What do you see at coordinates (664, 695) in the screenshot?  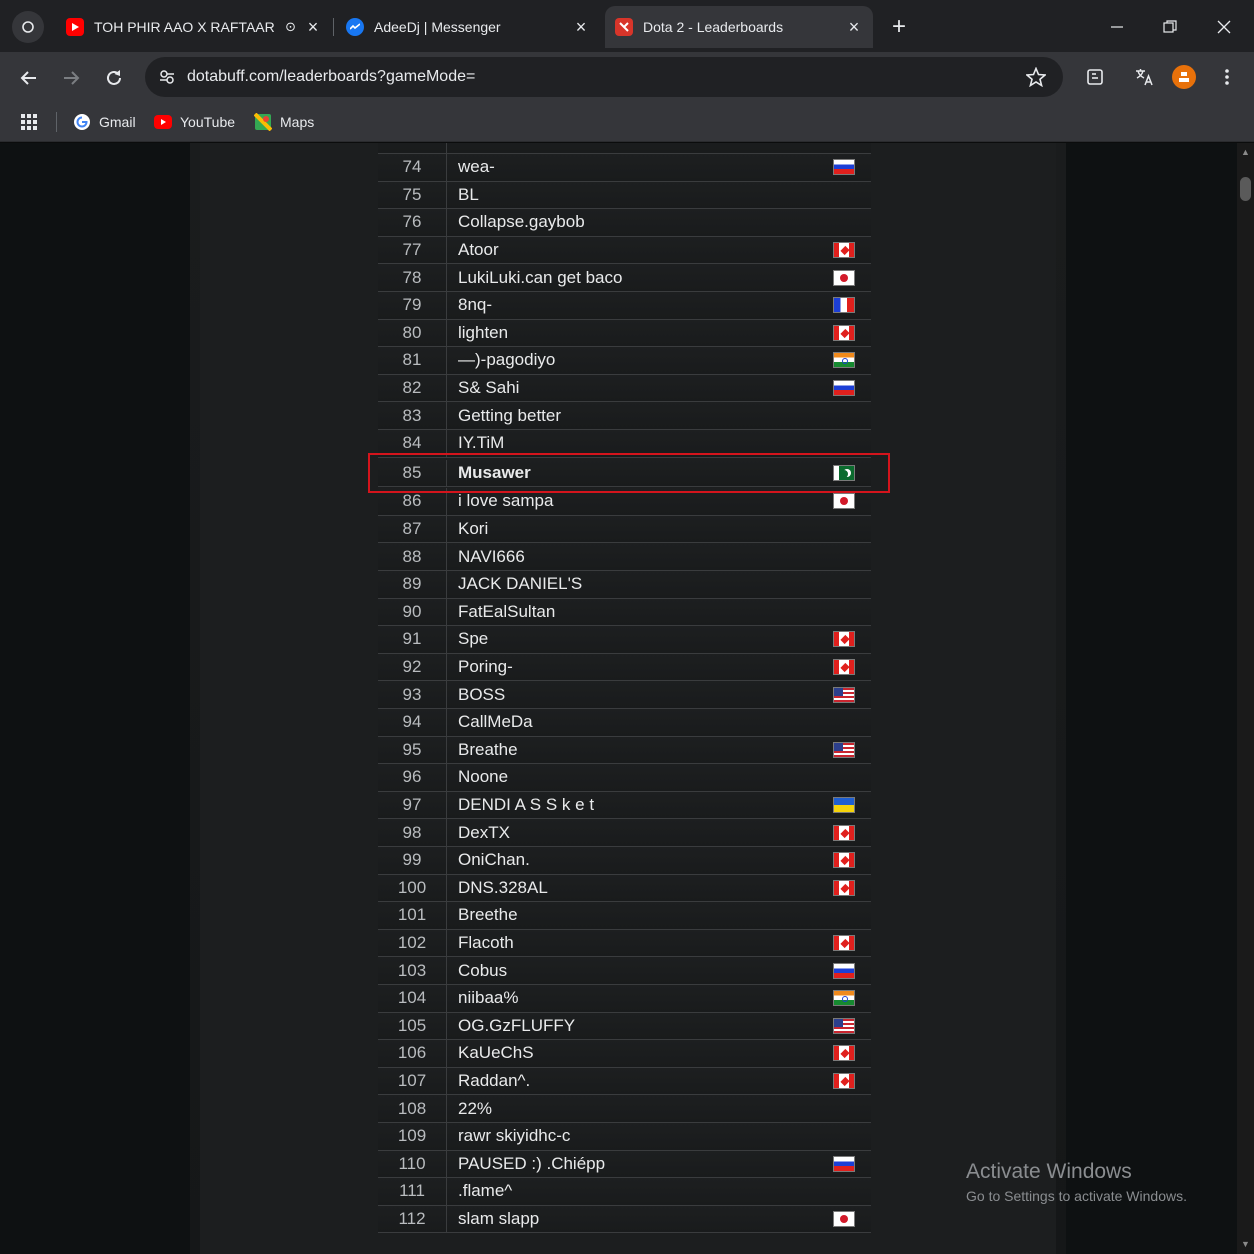 I see `player-name: BOSS` at bounding box center [664, 695].